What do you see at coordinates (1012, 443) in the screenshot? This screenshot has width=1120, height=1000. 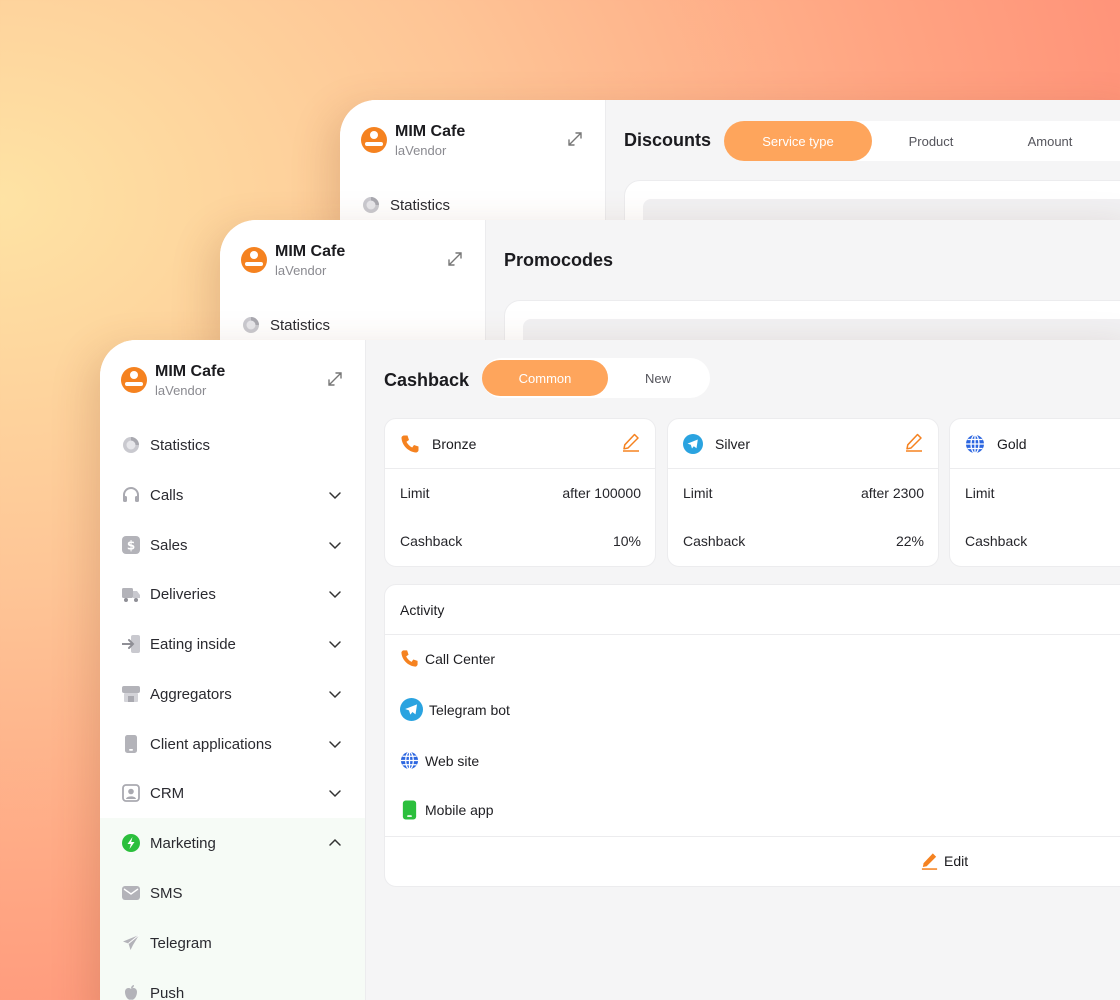 I see `tier-name: Gold` at bounding box center [1012, 443].